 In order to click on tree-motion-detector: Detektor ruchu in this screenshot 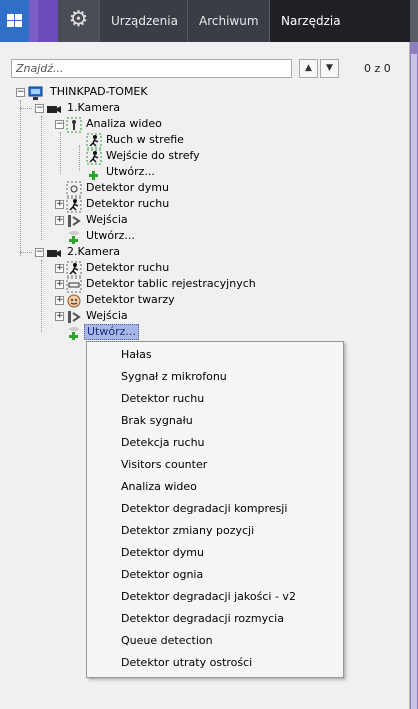, I will do `click(127, 204)`.